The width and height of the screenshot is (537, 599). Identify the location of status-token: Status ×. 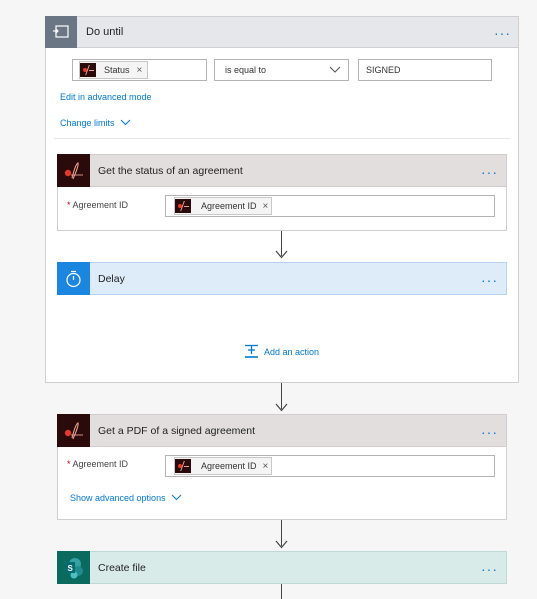
(113, 70).